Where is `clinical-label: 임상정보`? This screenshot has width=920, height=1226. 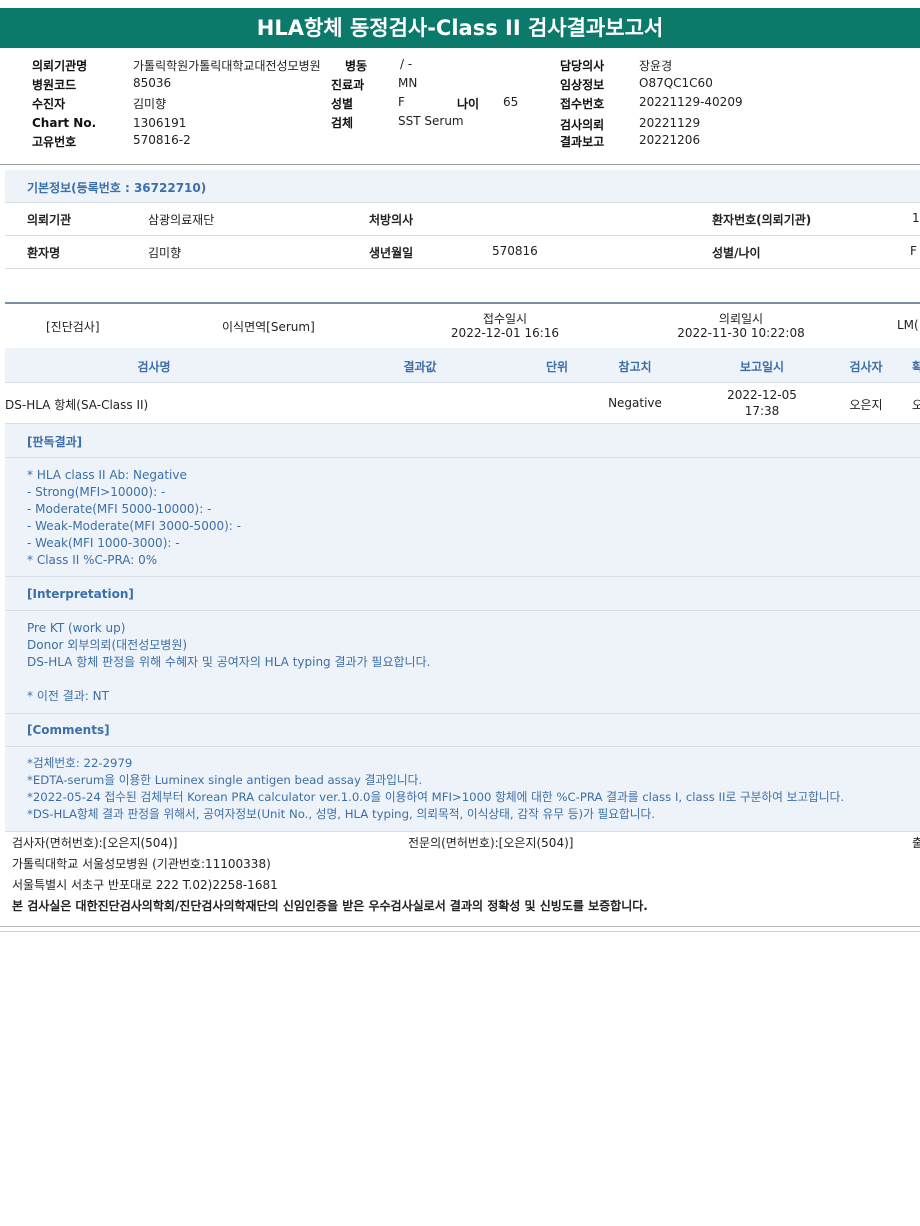 clinical-label: 임상정보 is located at coordinates (582, 85).